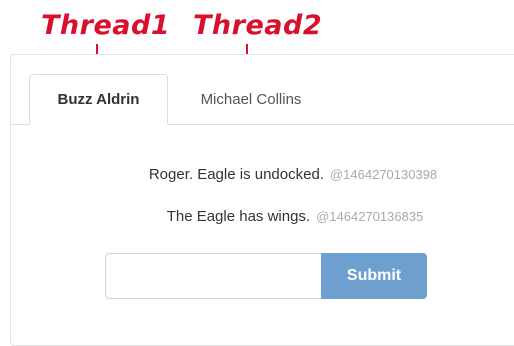 The width and height of the screenshot is (514, 346). Describe the element at coordinates (238, 216) in the screenshot. I see `message-text: The Eagle has wings.` at that location.